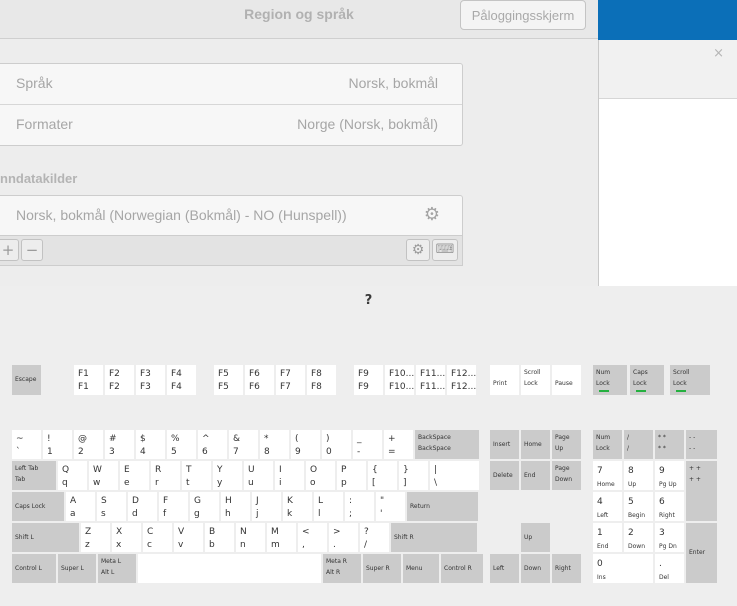 The height and width of the screenshot is (606, 737). I want to click on f2-key: F2 F2, so click(119, 380).